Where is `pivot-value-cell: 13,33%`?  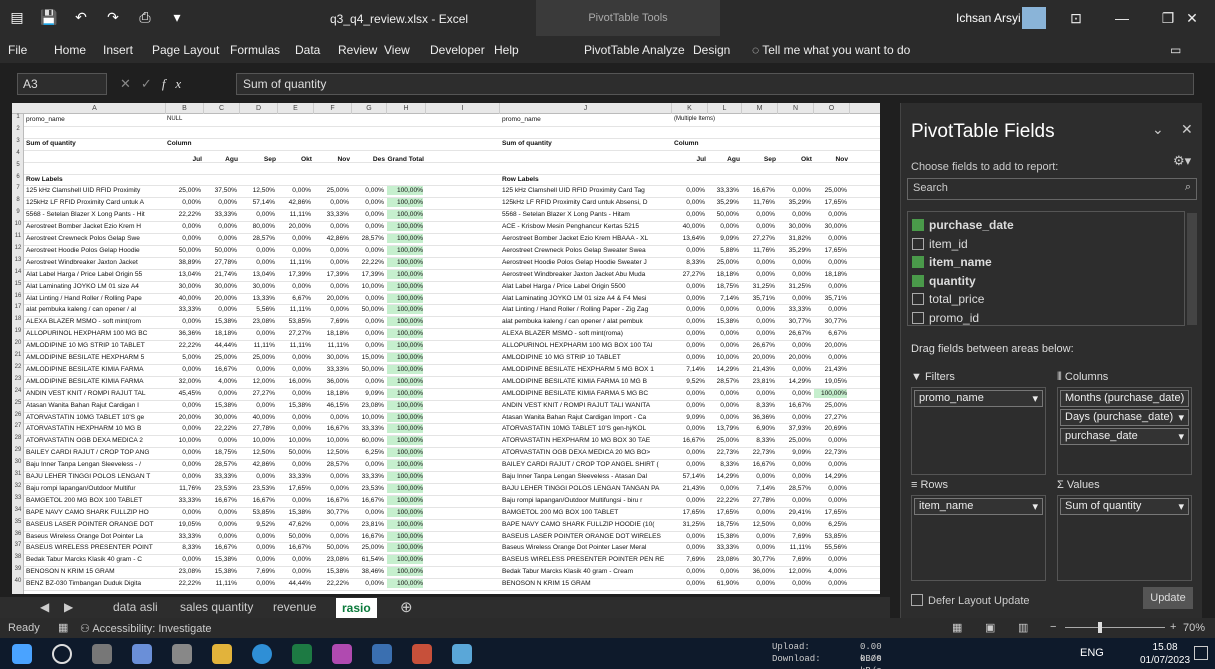
pivot-value-cell: 13,33% is located at coordinates (257, 298).